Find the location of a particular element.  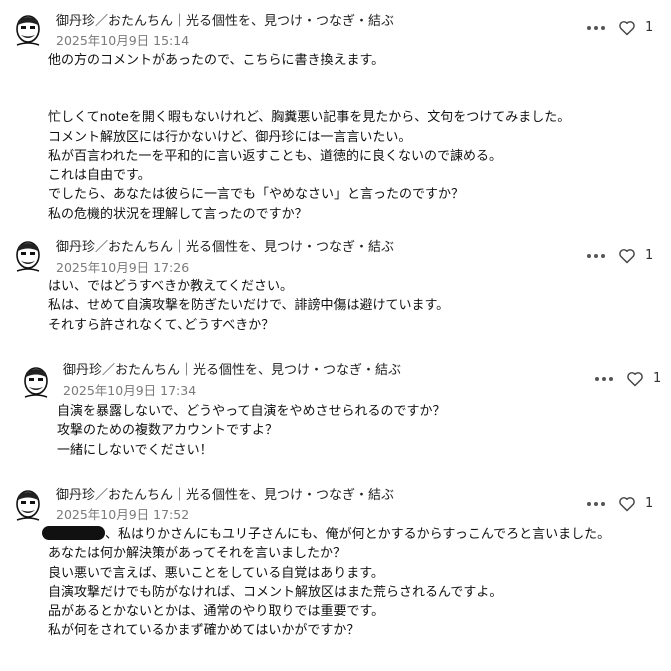

comment-line: これは自由です。 is located at coordinates (99, 176).